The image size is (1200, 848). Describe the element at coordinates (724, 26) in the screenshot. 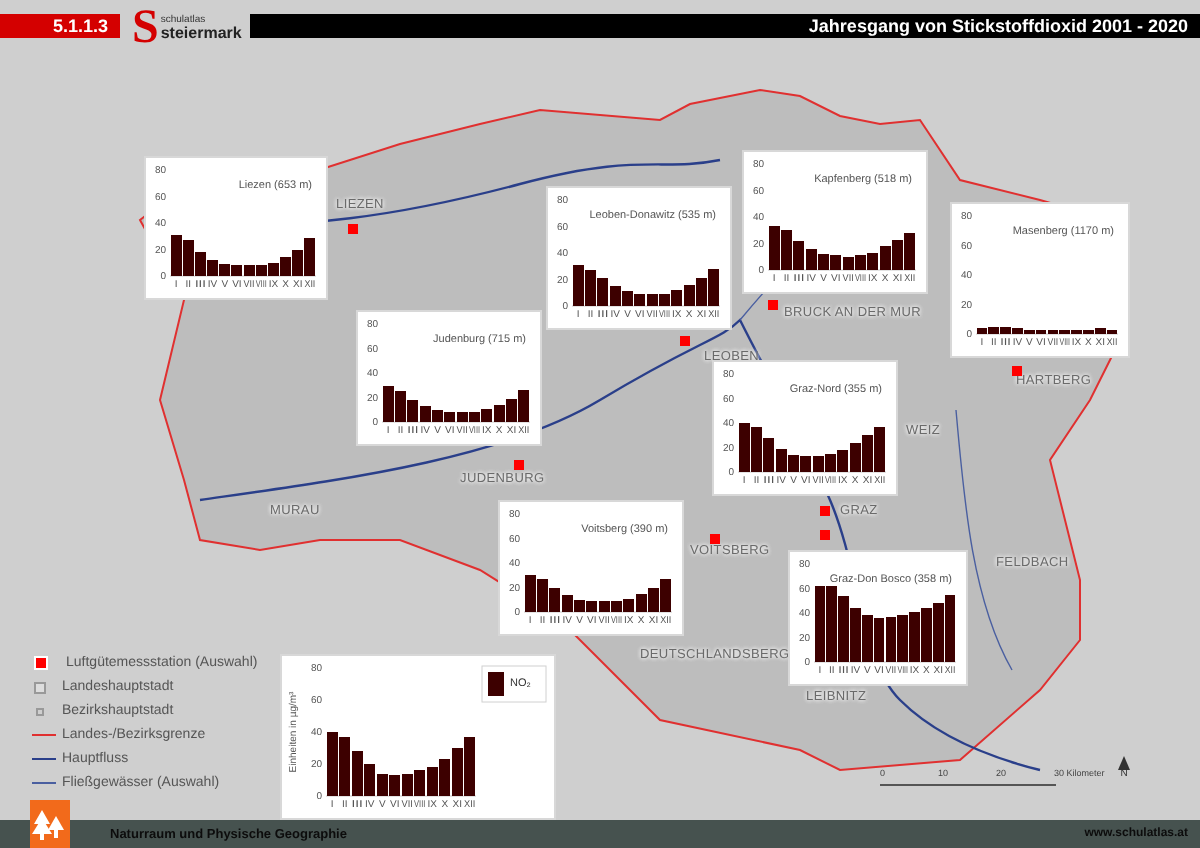

I see `map-title: Jahresgang von Stickstoffdioxid 2001 - 2020` at that location.